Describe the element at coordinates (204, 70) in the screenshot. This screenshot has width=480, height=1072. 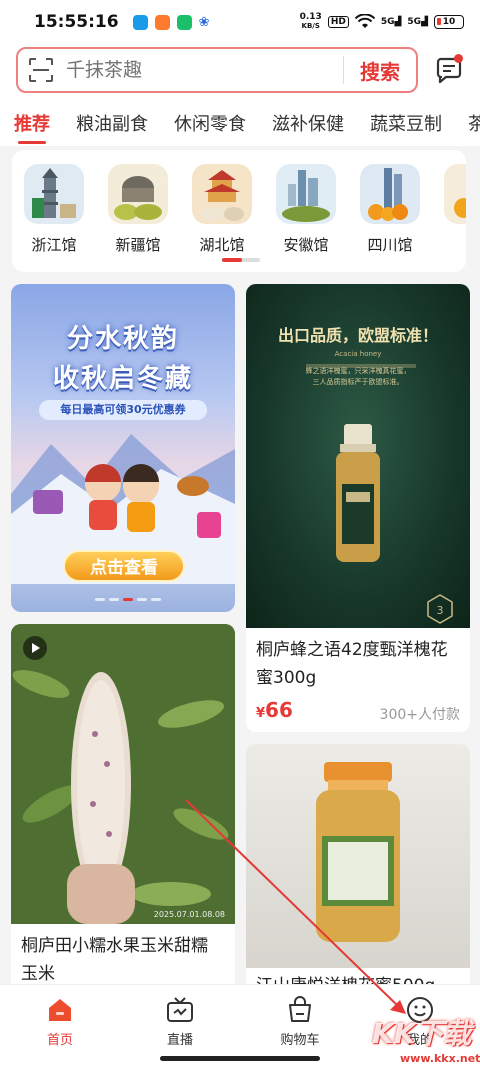
I see `search-input` at that location.